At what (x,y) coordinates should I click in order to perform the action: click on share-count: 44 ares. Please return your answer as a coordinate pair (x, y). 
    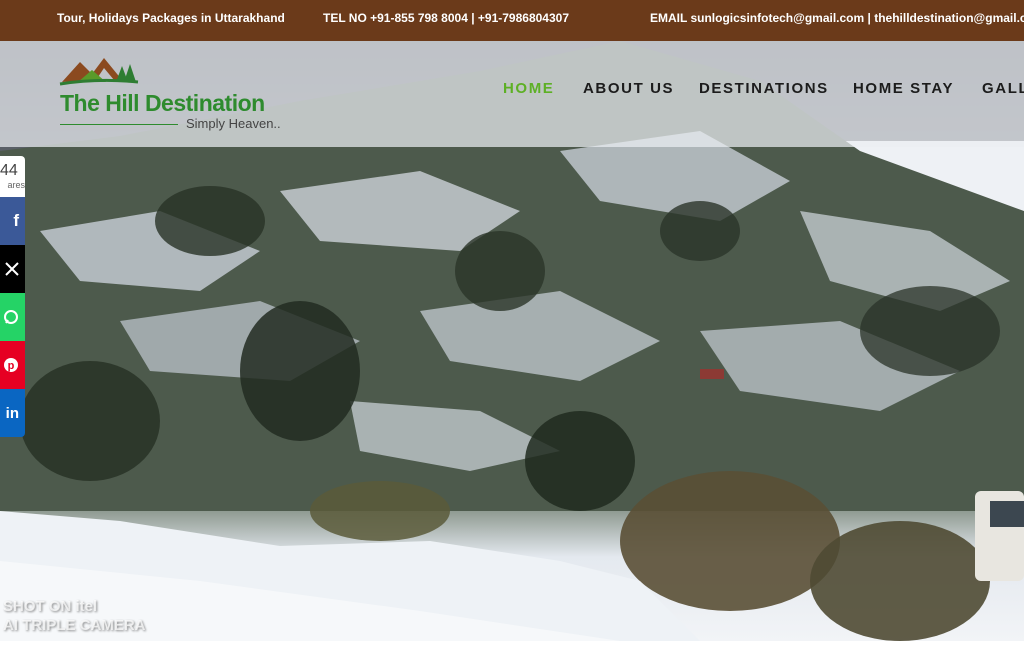
    Looking at the image, I should click on (12, 176).